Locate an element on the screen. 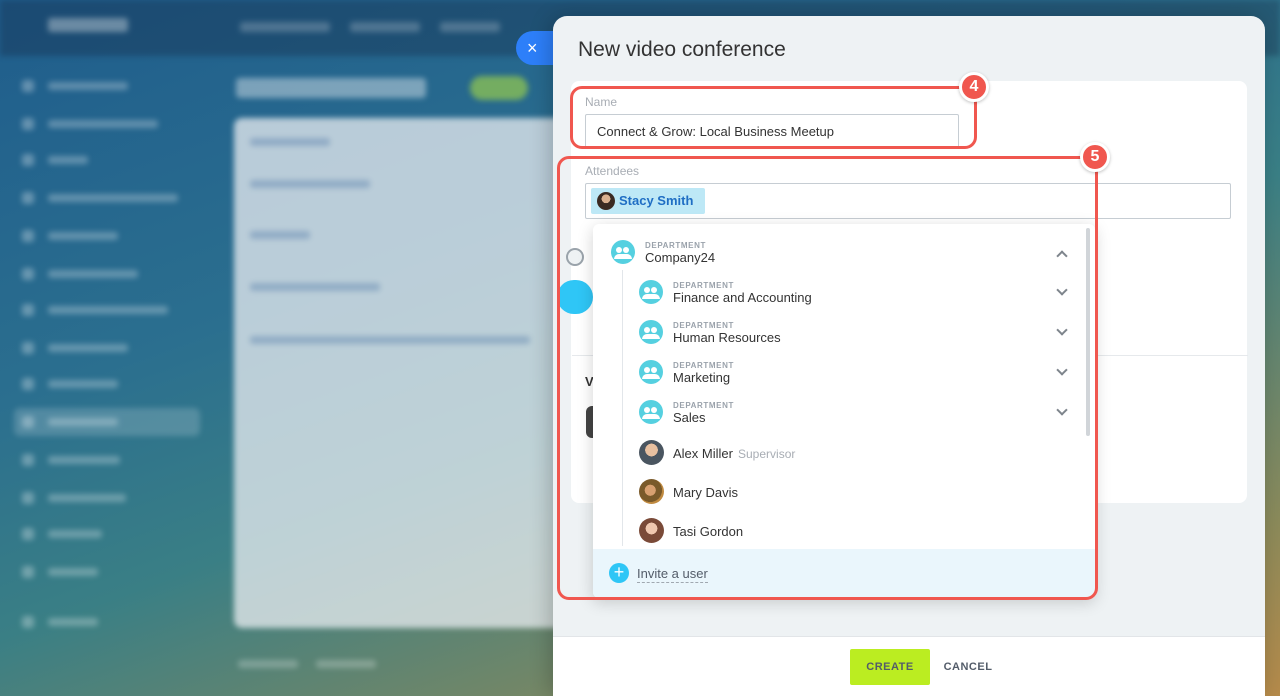  slider-footer: CREATE CANCEL is located at coordinates (909, 666).